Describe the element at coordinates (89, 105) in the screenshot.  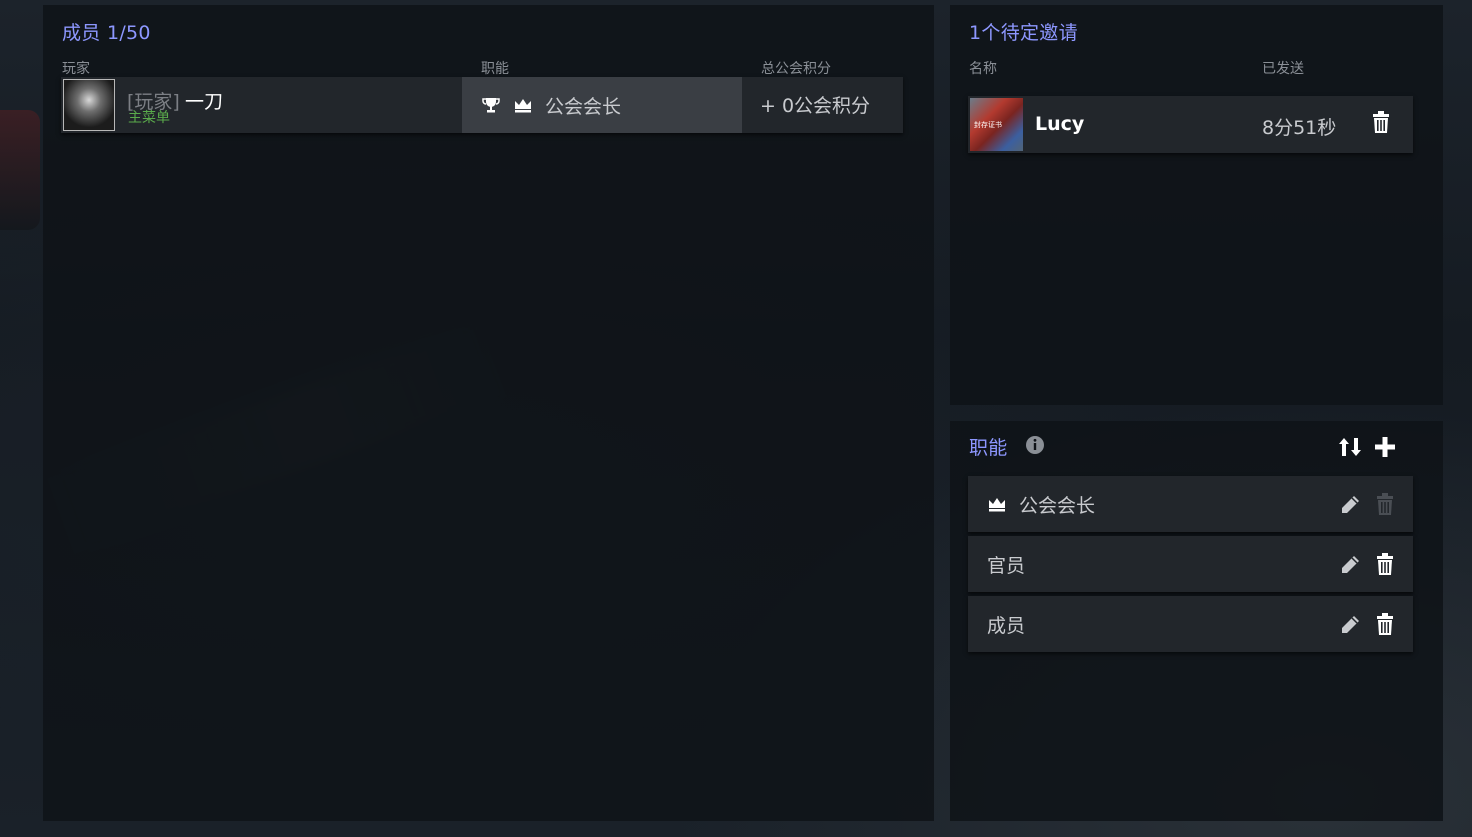
I see `member-avatar` at that location.